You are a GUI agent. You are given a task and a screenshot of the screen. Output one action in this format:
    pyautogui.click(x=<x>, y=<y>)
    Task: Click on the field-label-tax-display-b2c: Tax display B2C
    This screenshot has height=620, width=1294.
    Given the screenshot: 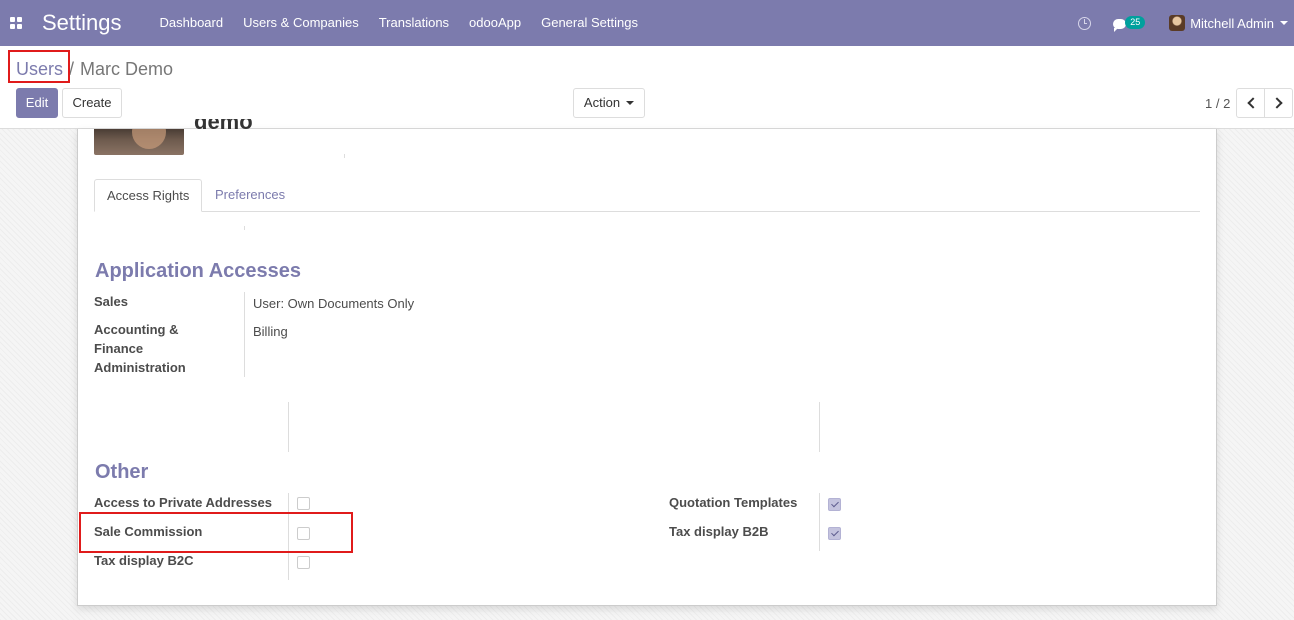 What is the action you would take?
    pyautogui.click(x=144, y=560)
    